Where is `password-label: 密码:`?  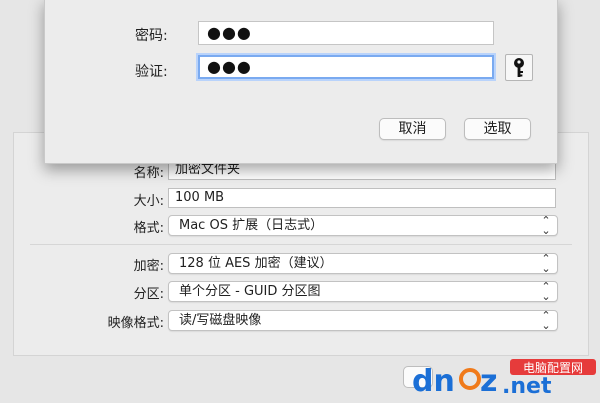
password-label: 密码: is located at coordinates (151, 36).